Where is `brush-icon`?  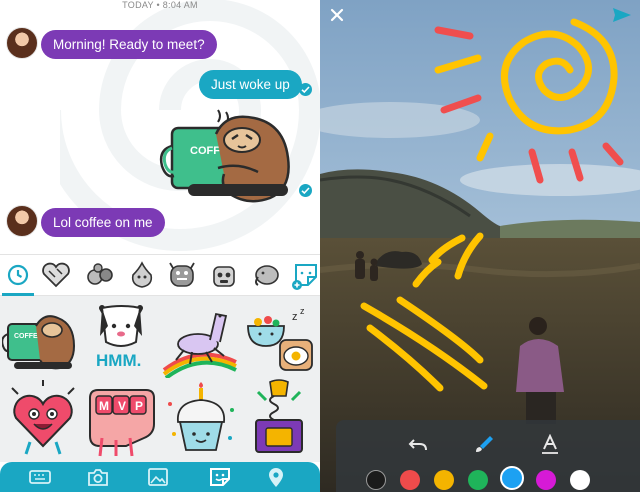 brush-icon is located at coordinates (484, 444).